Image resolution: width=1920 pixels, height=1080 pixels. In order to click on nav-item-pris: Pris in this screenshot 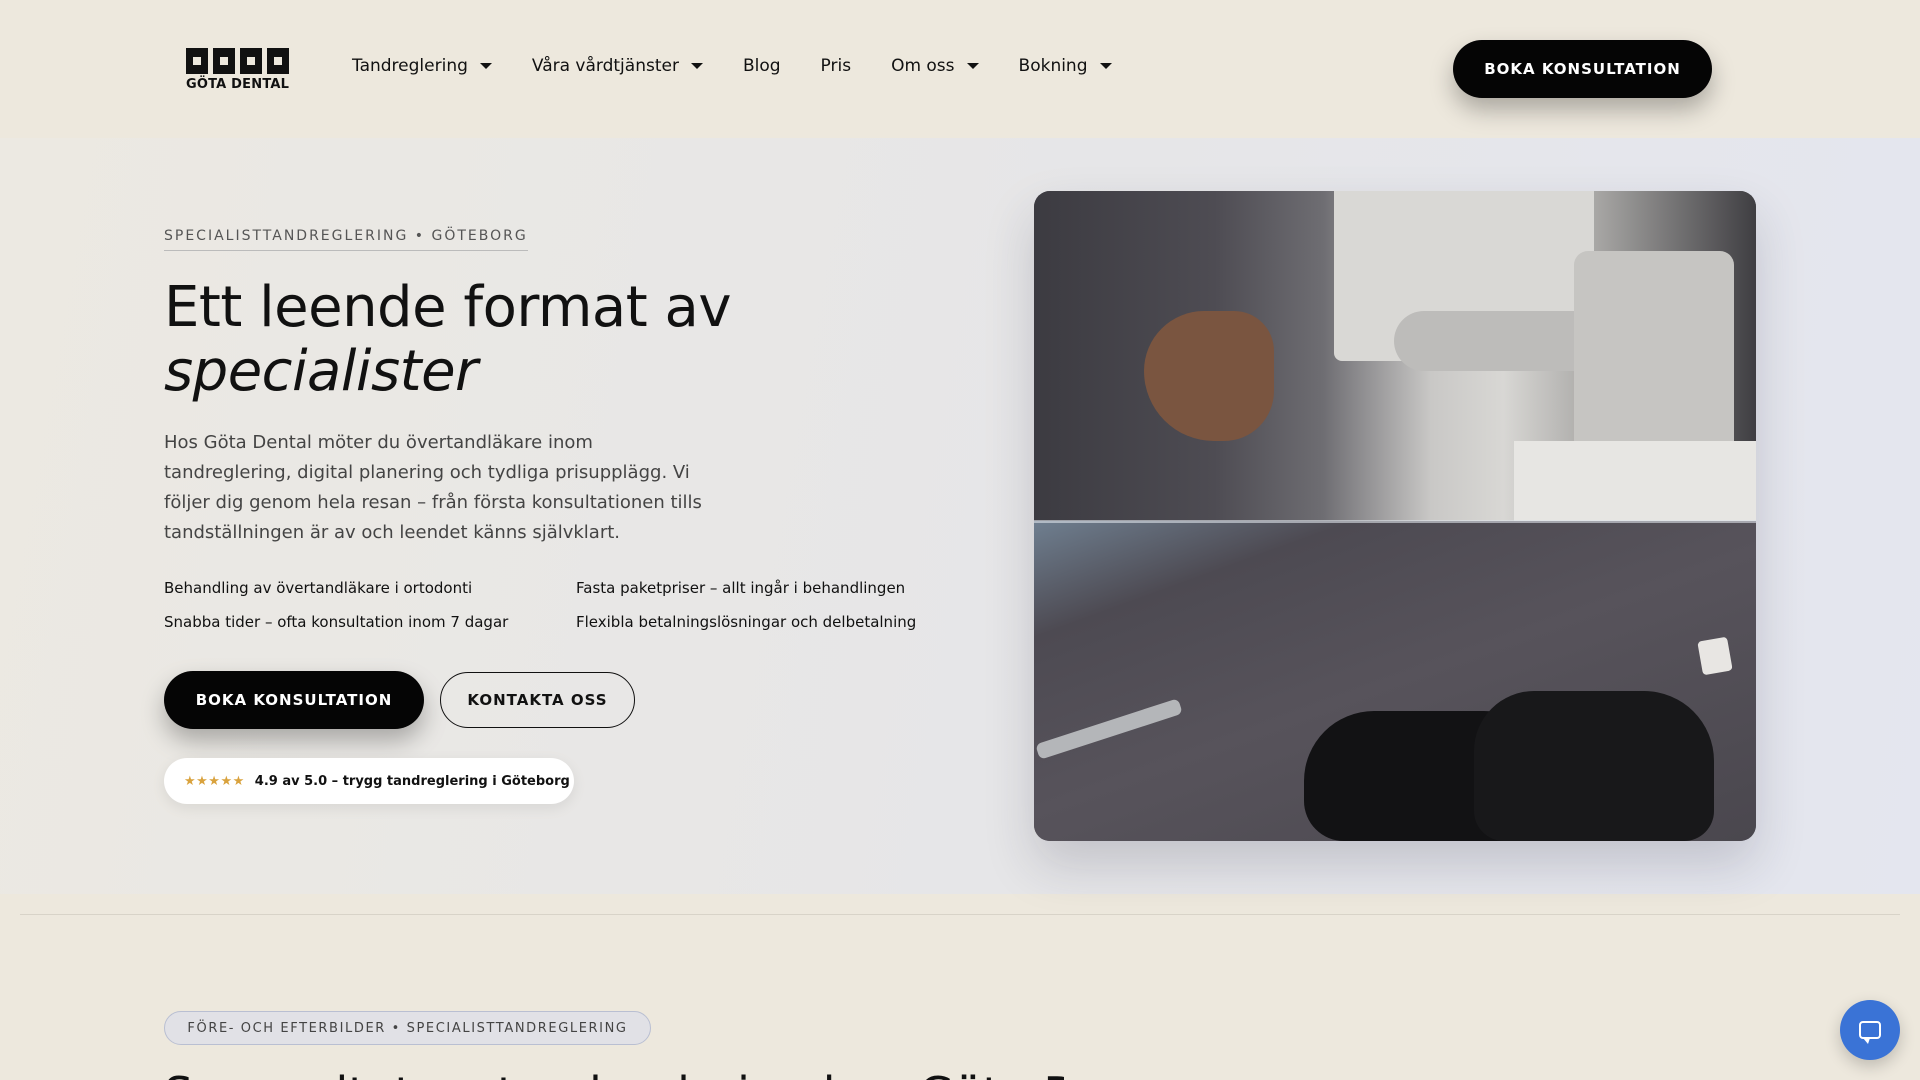, I will do `click(836, 66)`.